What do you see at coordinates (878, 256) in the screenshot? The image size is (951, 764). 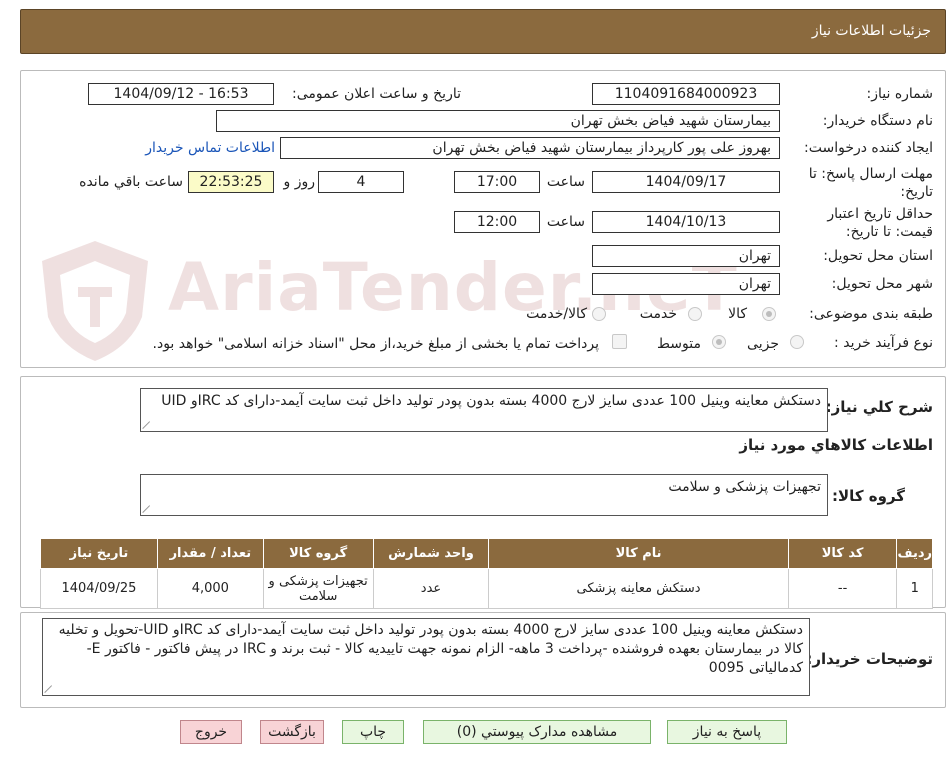 I see `delivery-province-label: استان محل تحویل:` at bounding box center [878, 256].